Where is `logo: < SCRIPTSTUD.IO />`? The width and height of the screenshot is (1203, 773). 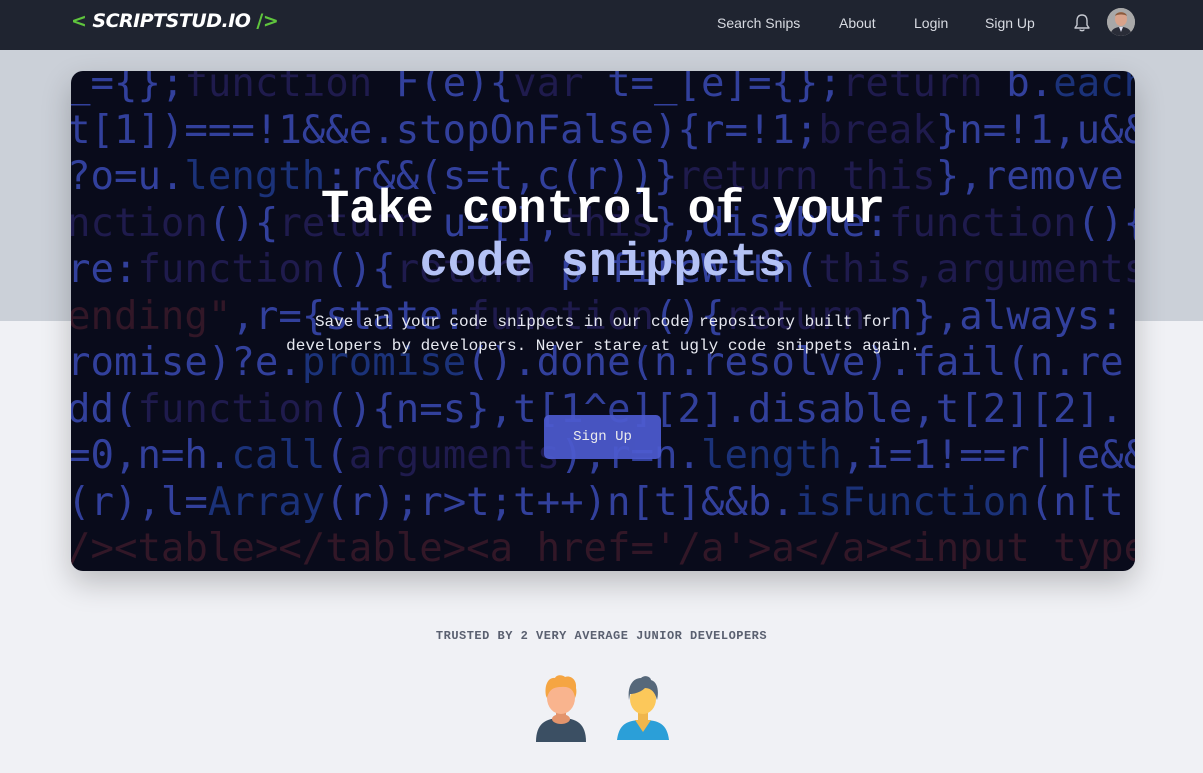
logo: < SCRIPTSTUD.IO /> is located at coordinates (175, 21).